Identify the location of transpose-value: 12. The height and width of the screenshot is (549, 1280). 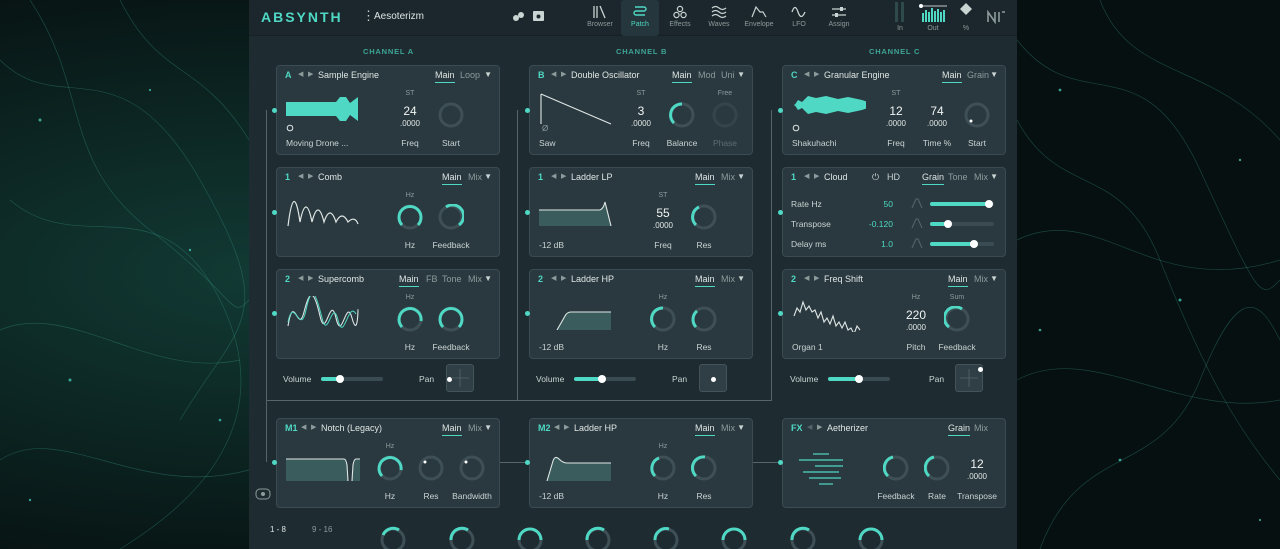
(977, 464).